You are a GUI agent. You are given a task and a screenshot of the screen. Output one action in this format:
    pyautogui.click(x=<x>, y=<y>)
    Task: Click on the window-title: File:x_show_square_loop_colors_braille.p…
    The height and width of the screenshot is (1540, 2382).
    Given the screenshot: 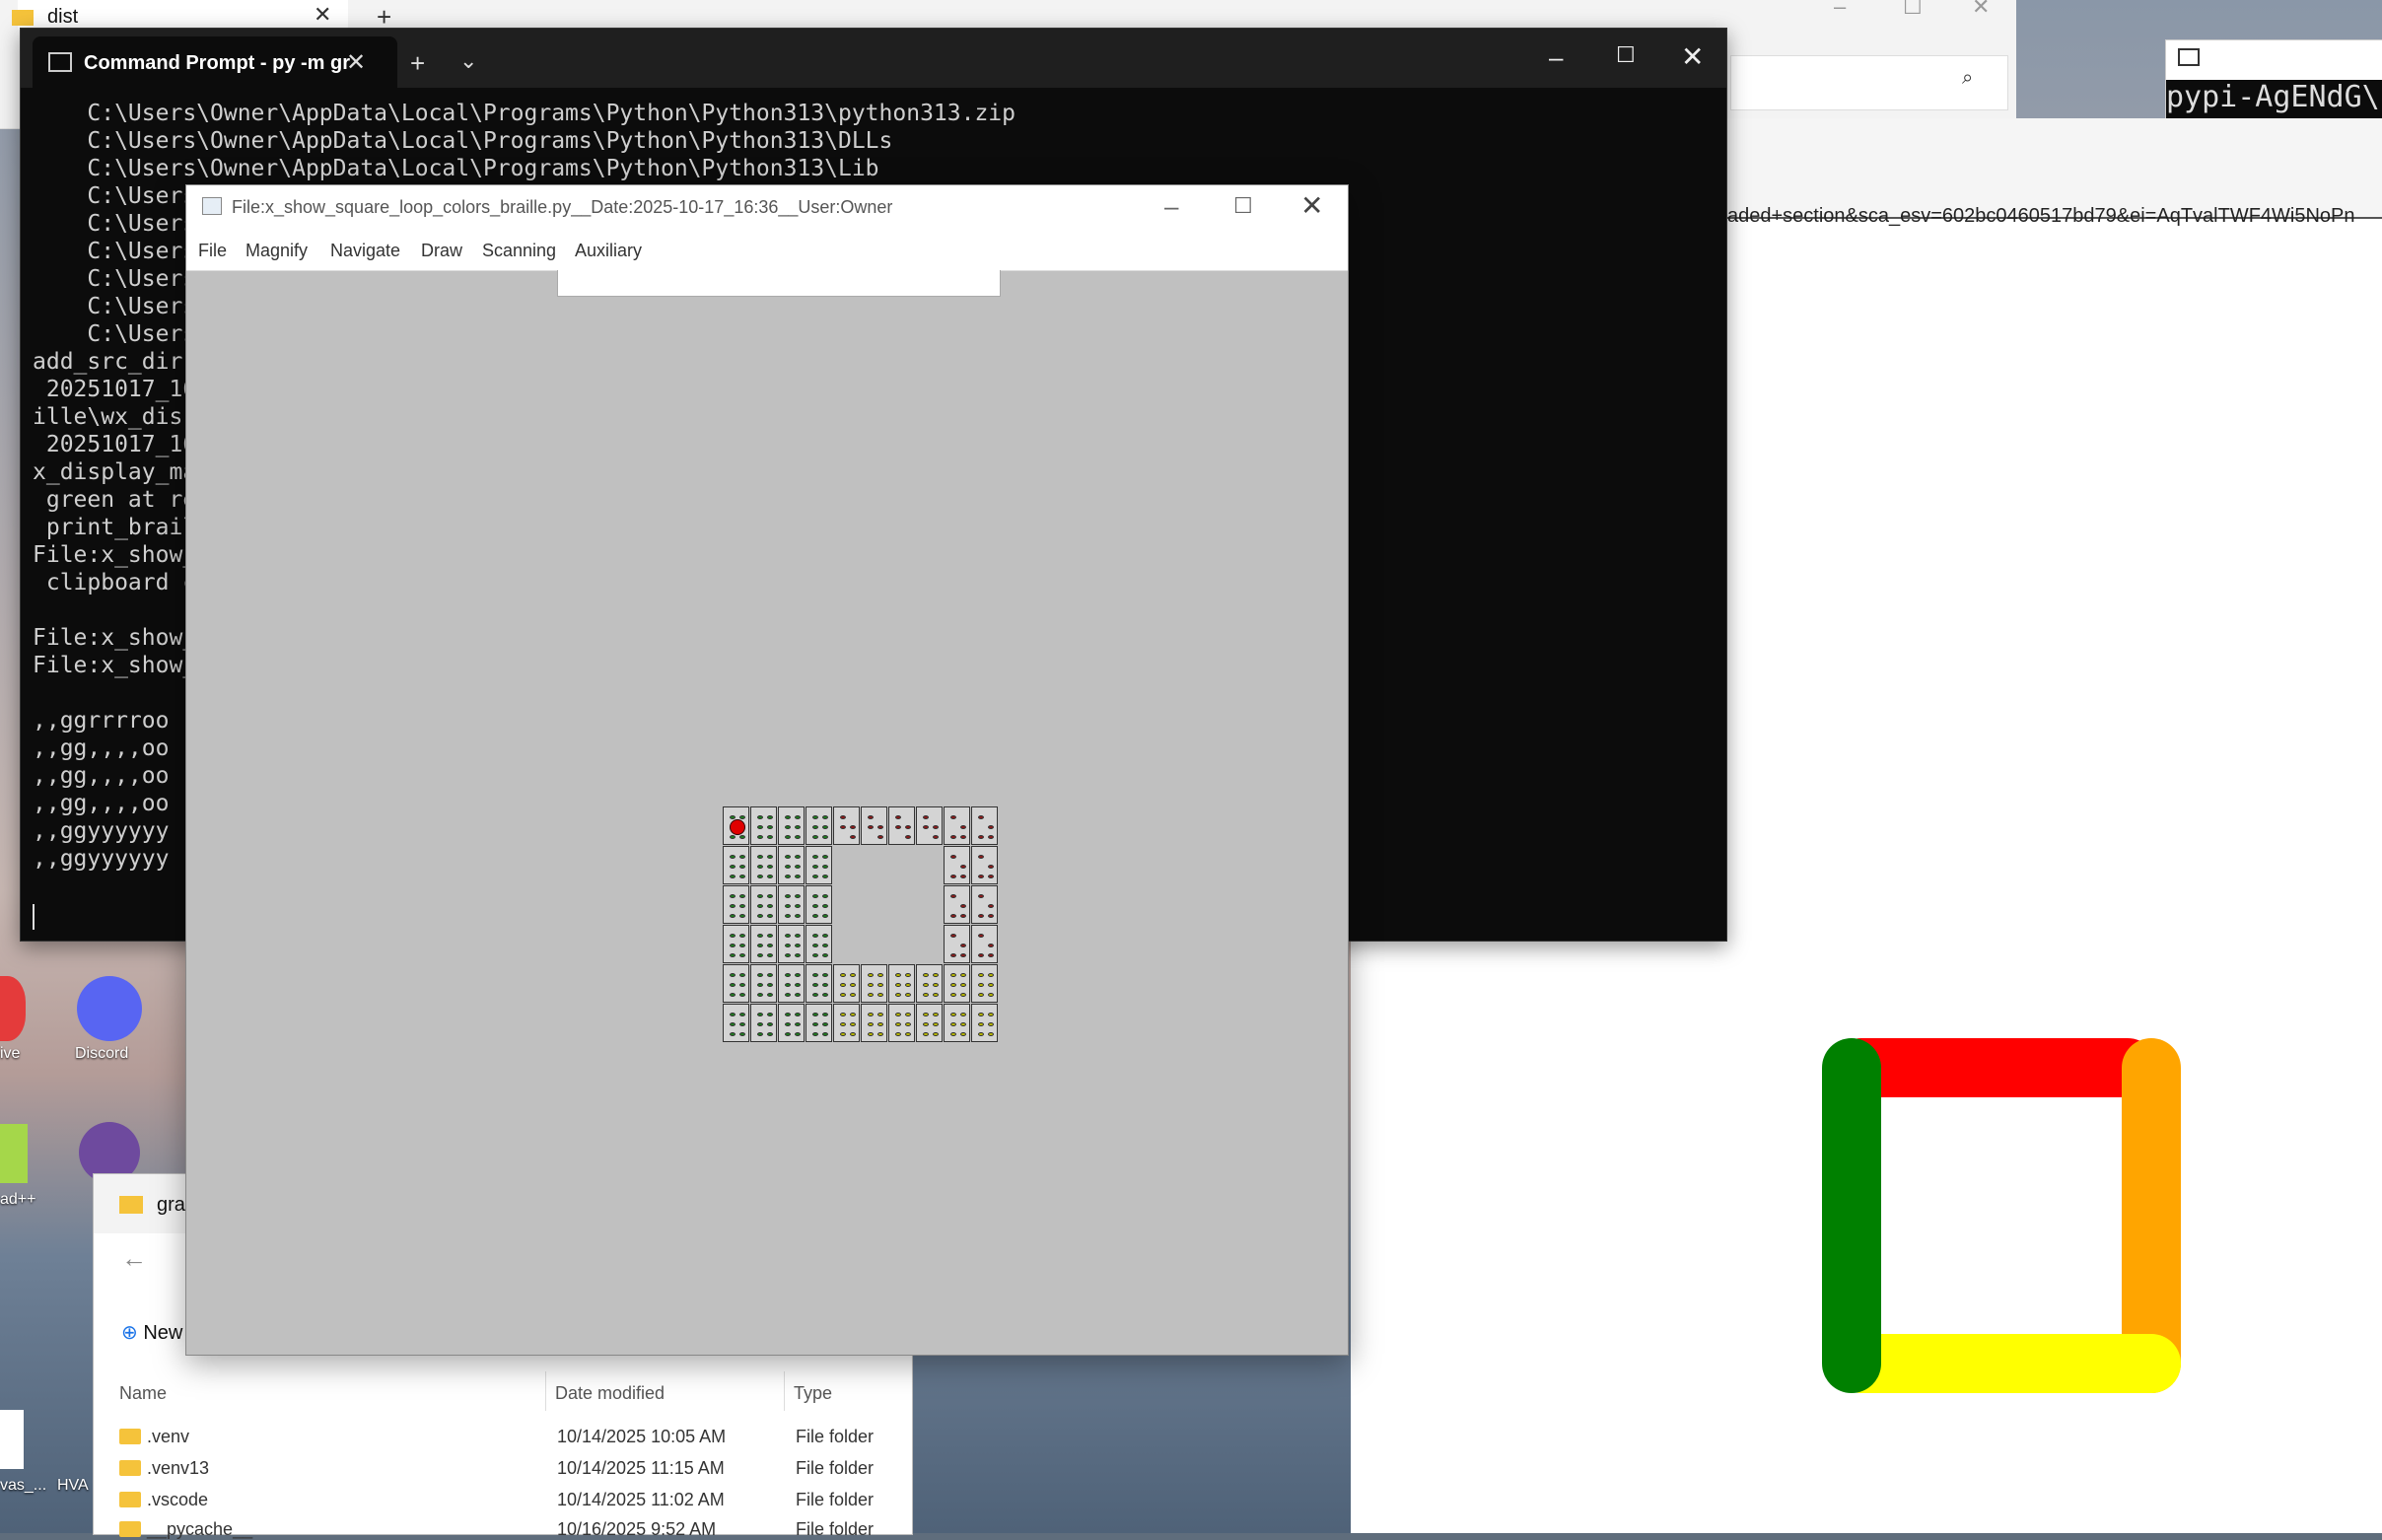 What is the action you would take?
    pyautogui.click(x=563, y=207)
    